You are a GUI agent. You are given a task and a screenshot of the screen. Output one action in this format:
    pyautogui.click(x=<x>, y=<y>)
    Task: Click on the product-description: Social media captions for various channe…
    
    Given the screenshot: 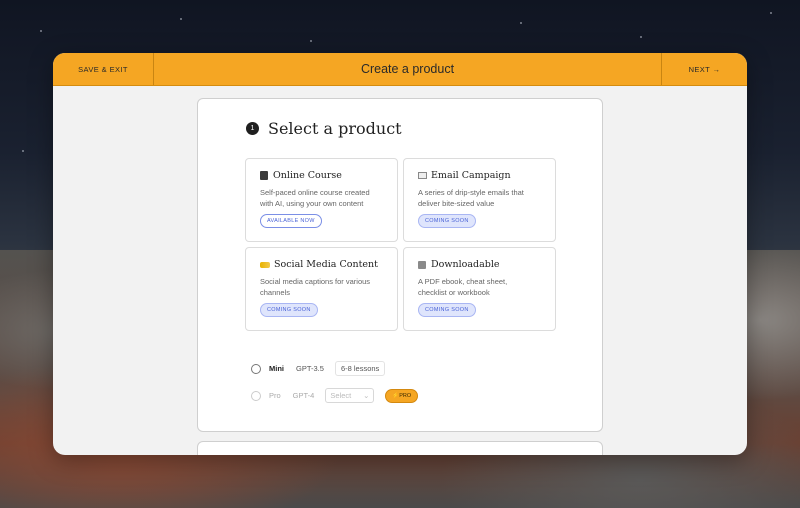 What is the action you would take?
    pyautogui.click(x=321, y=287)
    